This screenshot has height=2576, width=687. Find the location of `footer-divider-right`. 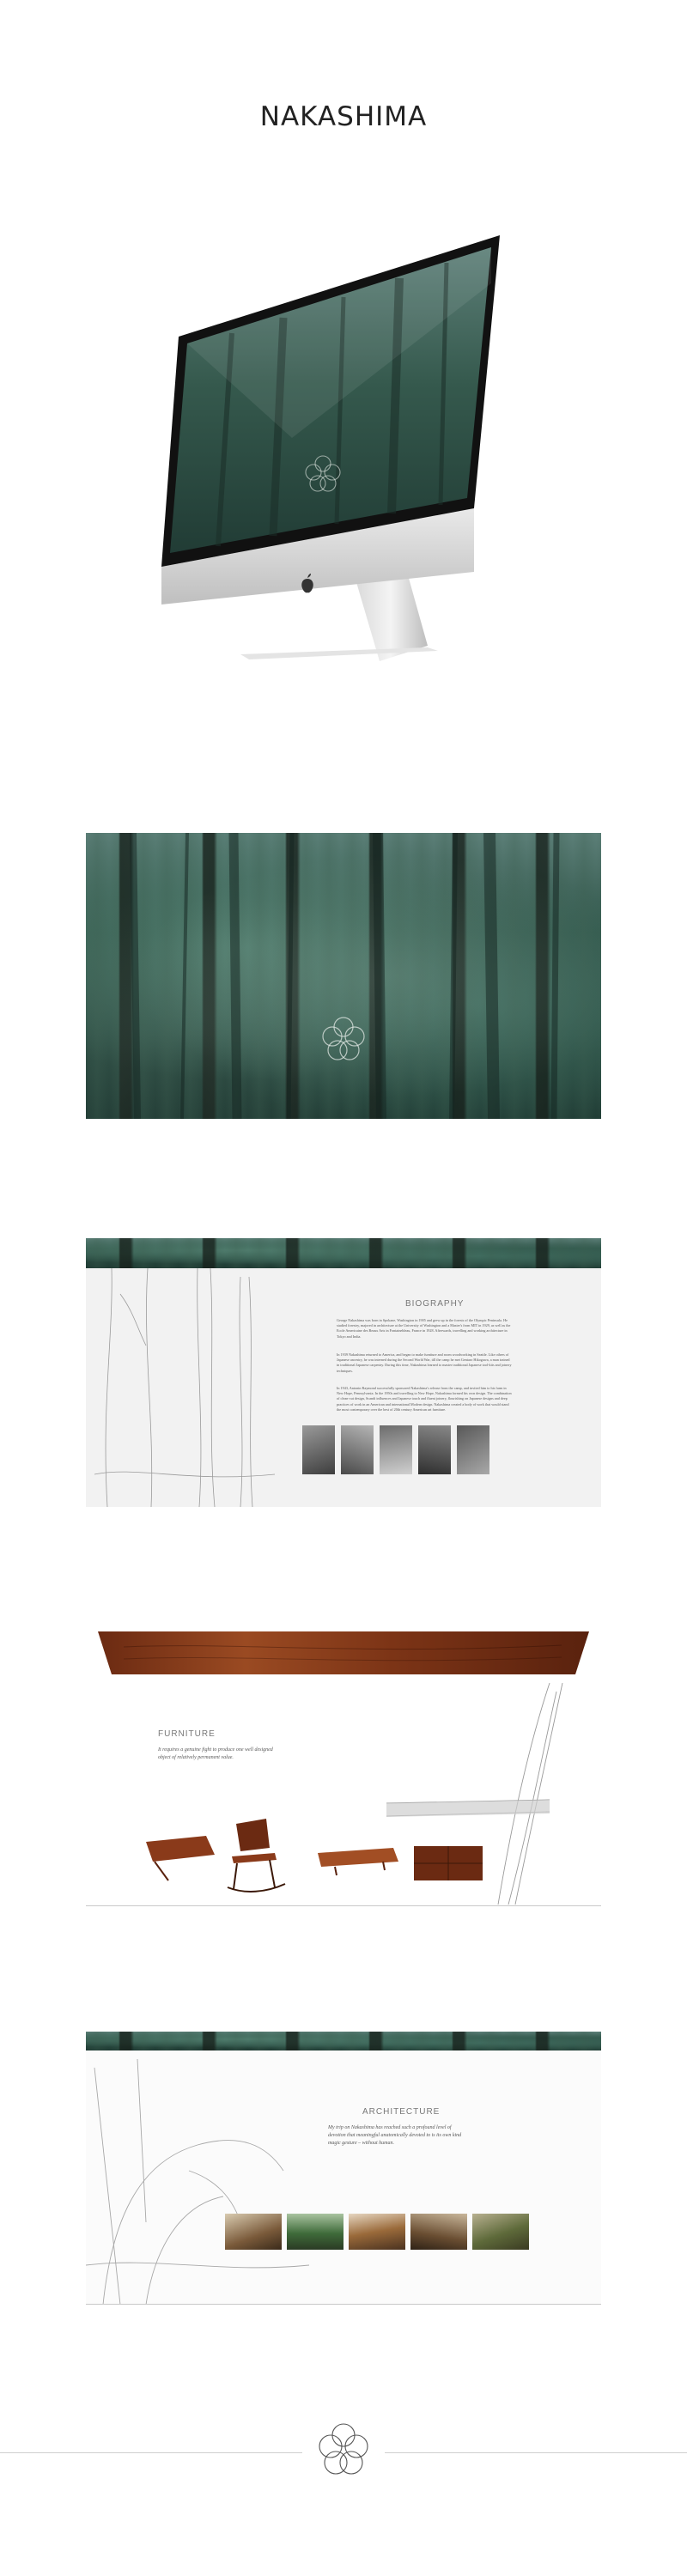

footer-divider-right is located at coordinates (536, 2452).